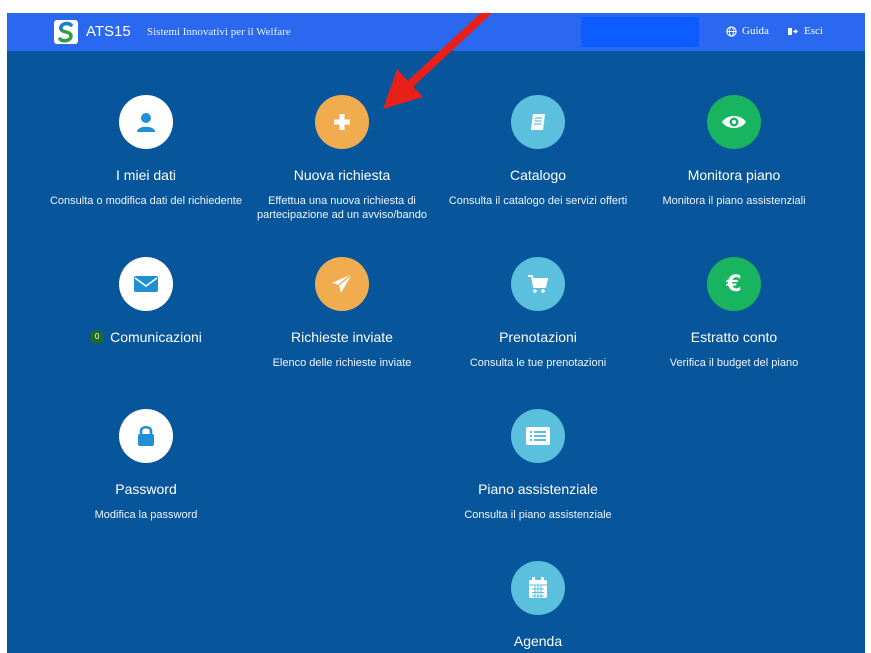 This screenshot has height=653, width=871. What do you see at coordinates (538, 363) in the screenshot?
I see `tile-description: Consulta le tue prenotazioni` at bounding box center [538, 363].